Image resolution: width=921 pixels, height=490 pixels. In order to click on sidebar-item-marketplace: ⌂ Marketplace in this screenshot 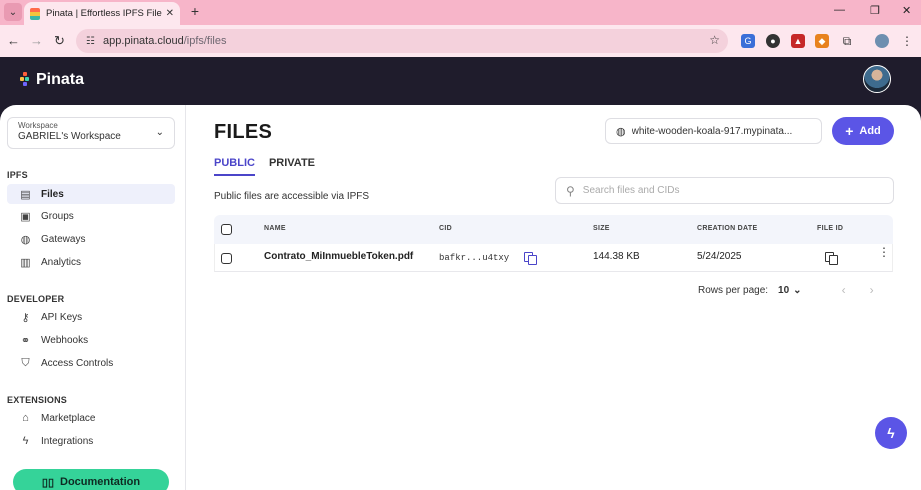, I will do `click(91, 418)`.